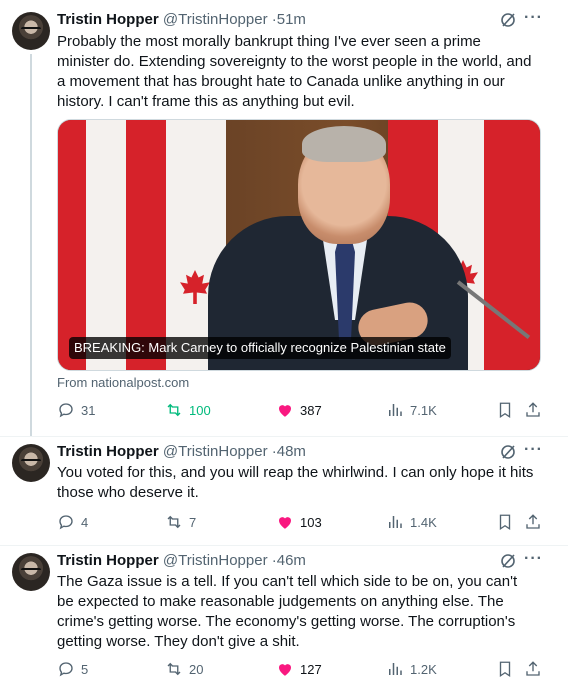 This screenshot has width=568, height=692. I want to click on tweet-header: Tristin Hopper @TristinHopper ·51m, so click(181, 20).